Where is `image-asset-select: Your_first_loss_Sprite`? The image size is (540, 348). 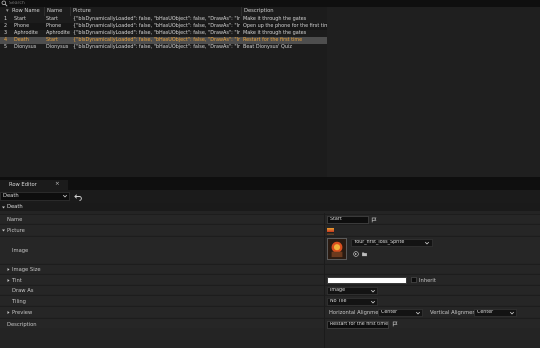
image-asset-select: Your_first_loss_Sprite is located at coordinates (392, 243).